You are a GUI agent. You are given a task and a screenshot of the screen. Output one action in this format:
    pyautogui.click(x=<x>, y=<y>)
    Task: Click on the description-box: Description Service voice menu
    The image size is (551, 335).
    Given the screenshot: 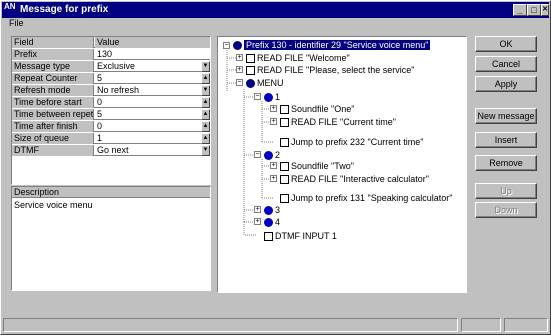 What is the action you would take?
    pyautogui.click(x=111, y=238)
    